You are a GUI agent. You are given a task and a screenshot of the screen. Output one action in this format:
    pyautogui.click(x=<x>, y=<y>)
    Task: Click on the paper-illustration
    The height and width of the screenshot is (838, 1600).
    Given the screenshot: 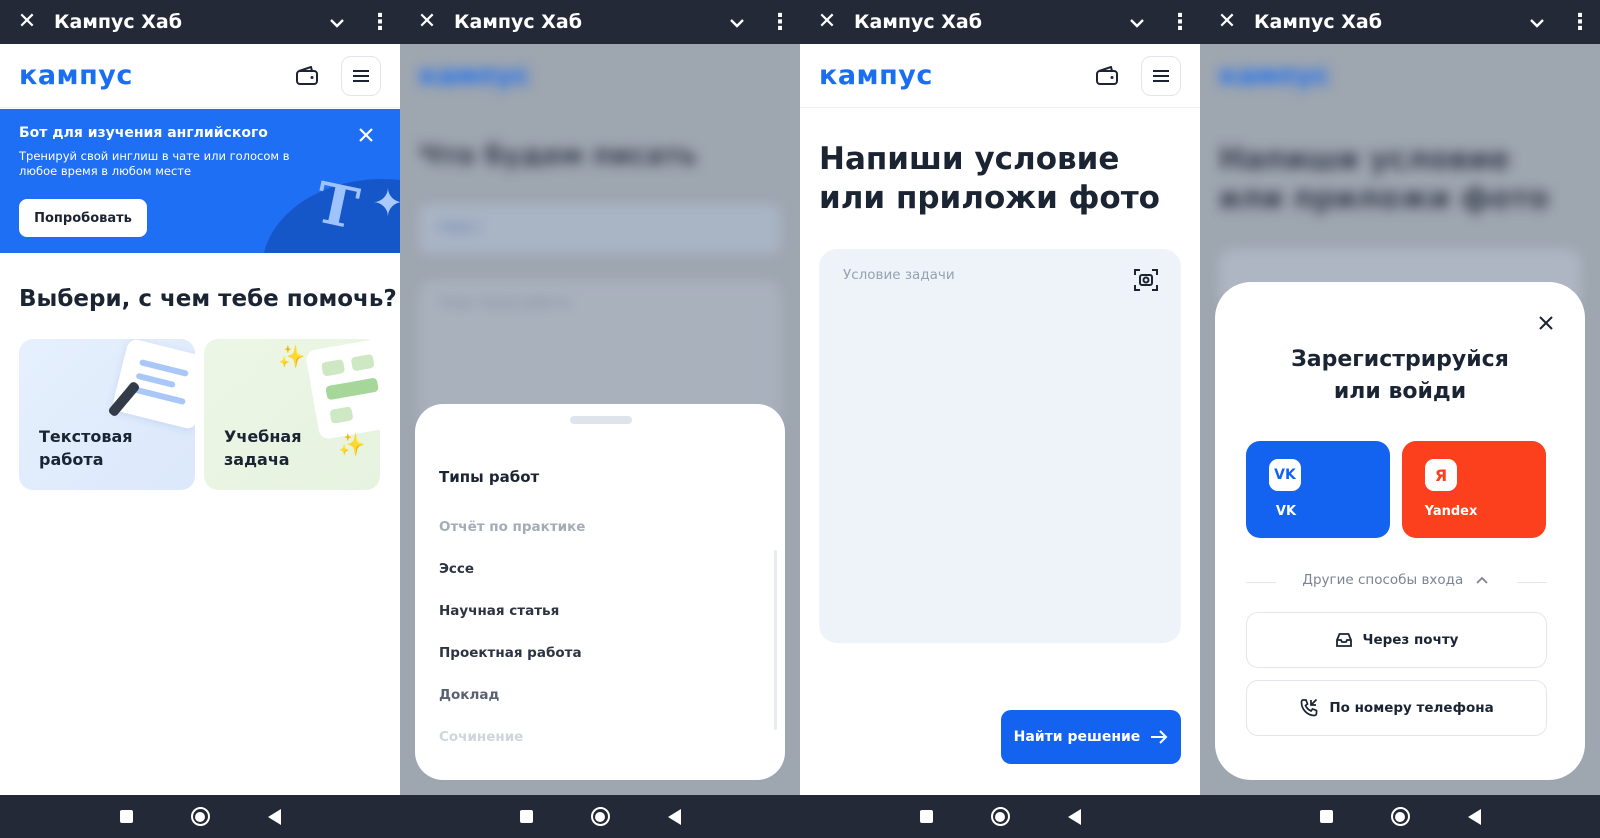 What is the action you would take?
    pyautogui.click(x=153, y=385)
    